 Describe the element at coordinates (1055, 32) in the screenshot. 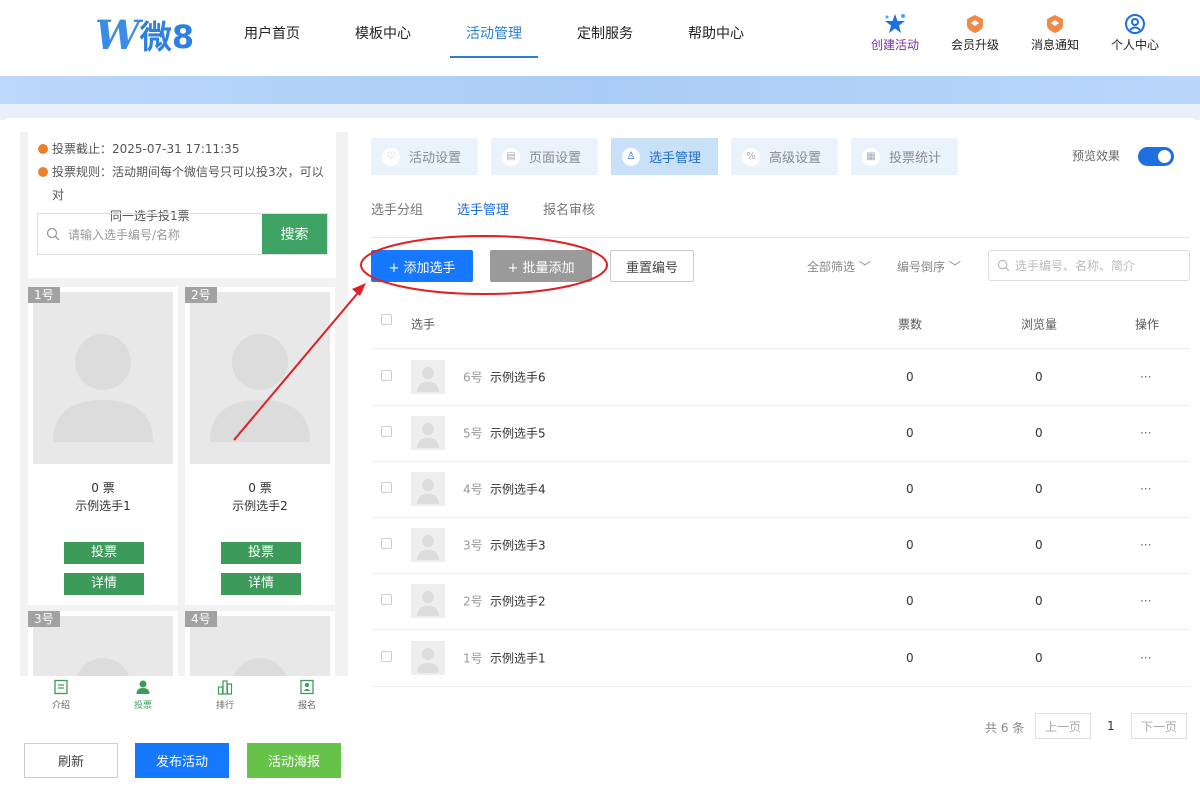

I see `notifications-button: 消息通知` at that location.